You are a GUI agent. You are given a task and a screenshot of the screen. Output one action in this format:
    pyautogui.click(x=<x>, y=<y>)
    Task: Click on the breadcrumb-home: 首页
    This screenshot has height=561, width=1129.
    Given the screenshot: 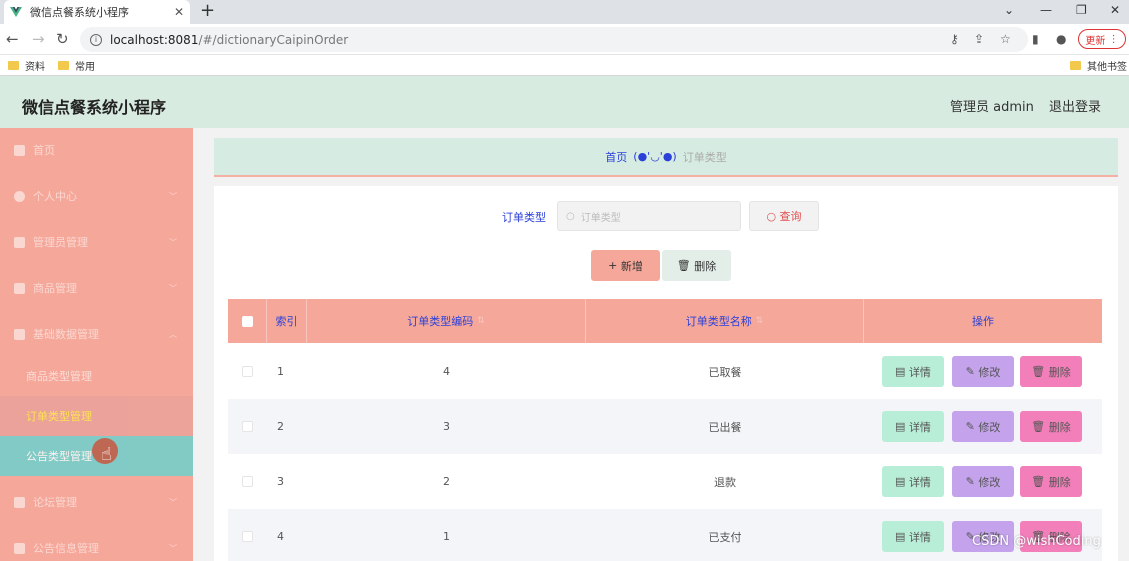 What is the action you would take?
    pyautogui.click(x=616, y=157)
    